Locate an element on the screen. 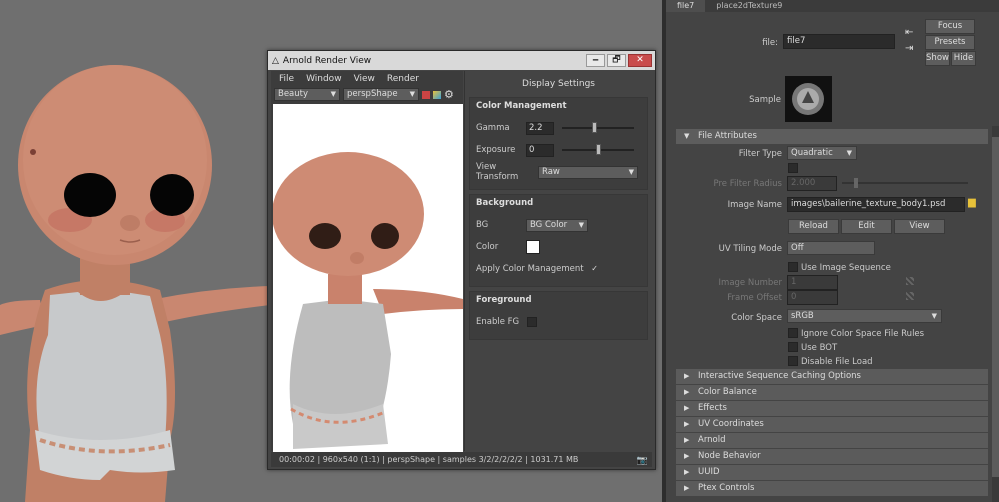 The width and height of the screenshot is (999, 502). apply-color-management-row: Apply Color Management ✓ is located at coordinates (558, 269).